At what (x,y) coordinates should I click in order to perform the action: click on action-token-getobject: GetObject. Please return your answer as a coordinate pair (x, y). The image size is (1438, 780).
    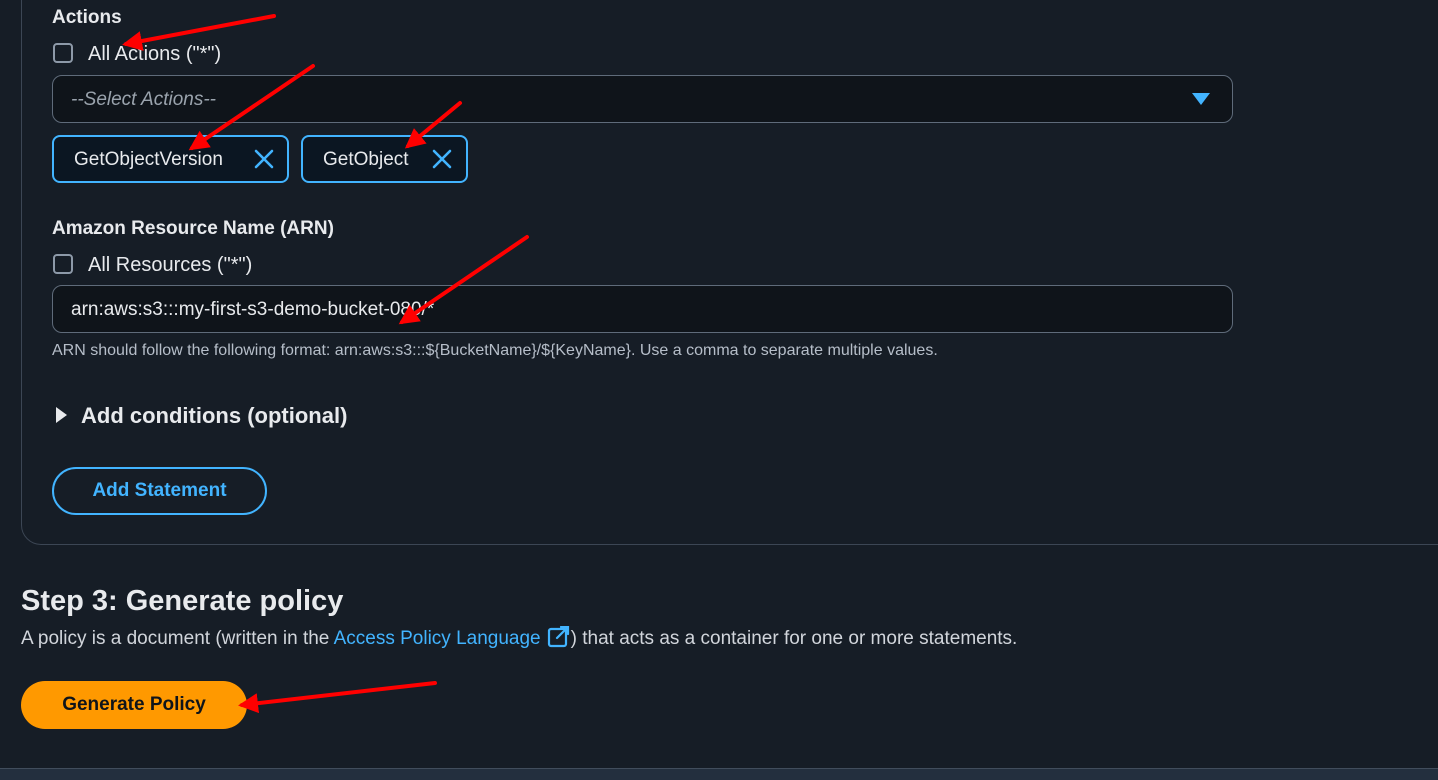
    Looking at the image, I should click on (384, 159).